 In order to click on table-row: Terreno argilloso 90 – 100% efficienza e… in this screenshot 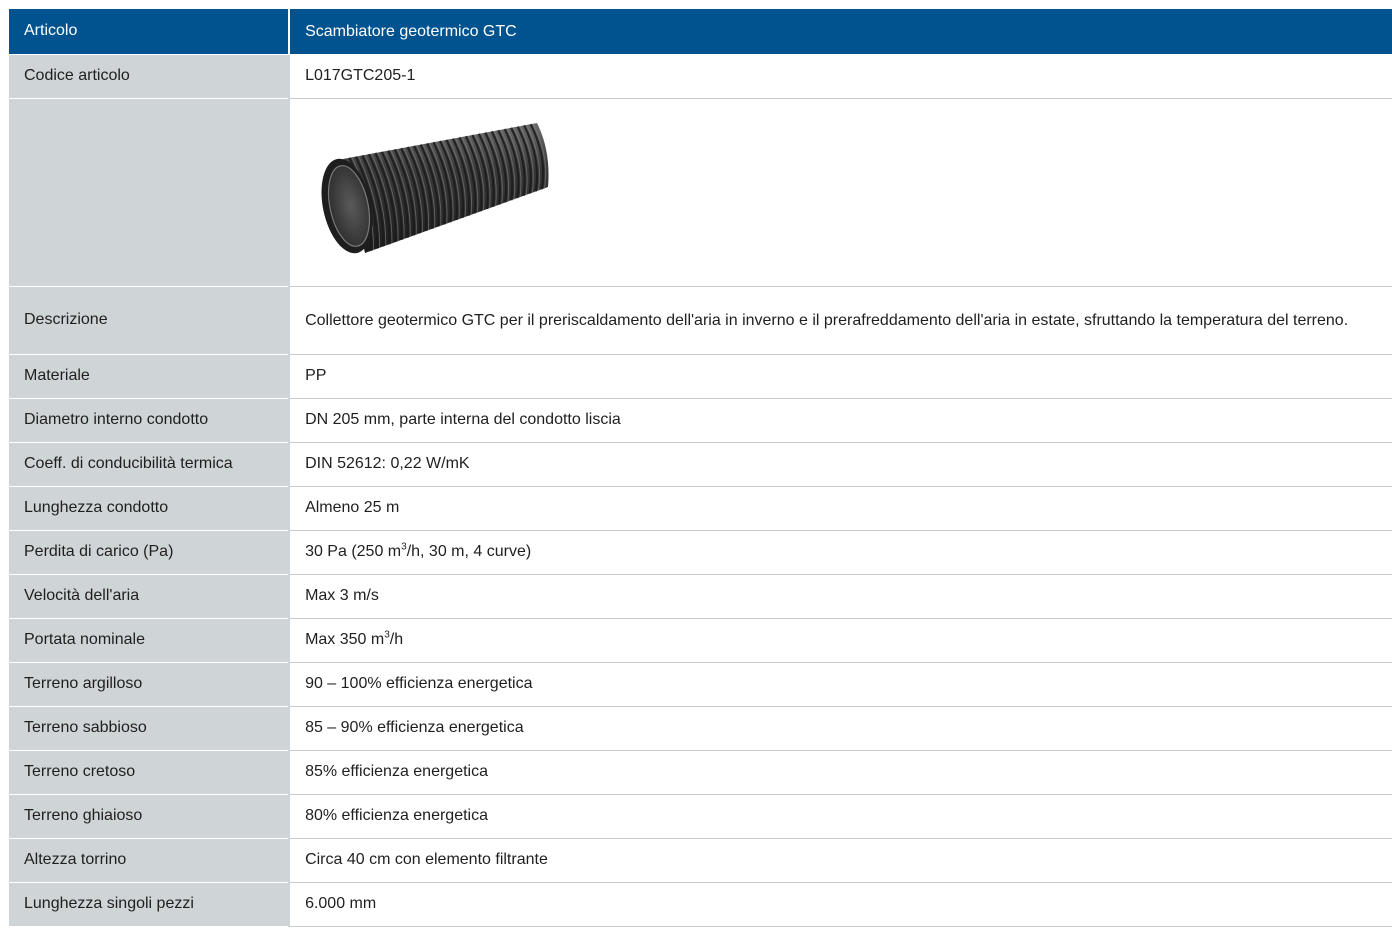, I will do `click(700, 684)`.